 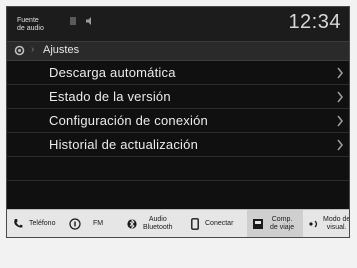 I want to click on tab-label: Conectar, so click(x=219, y=223).